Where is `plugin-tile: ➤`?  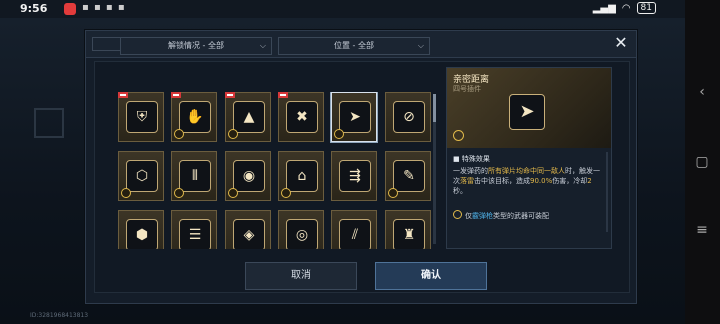 plugin-tile: ➤ is located at coordinates (354, 117).